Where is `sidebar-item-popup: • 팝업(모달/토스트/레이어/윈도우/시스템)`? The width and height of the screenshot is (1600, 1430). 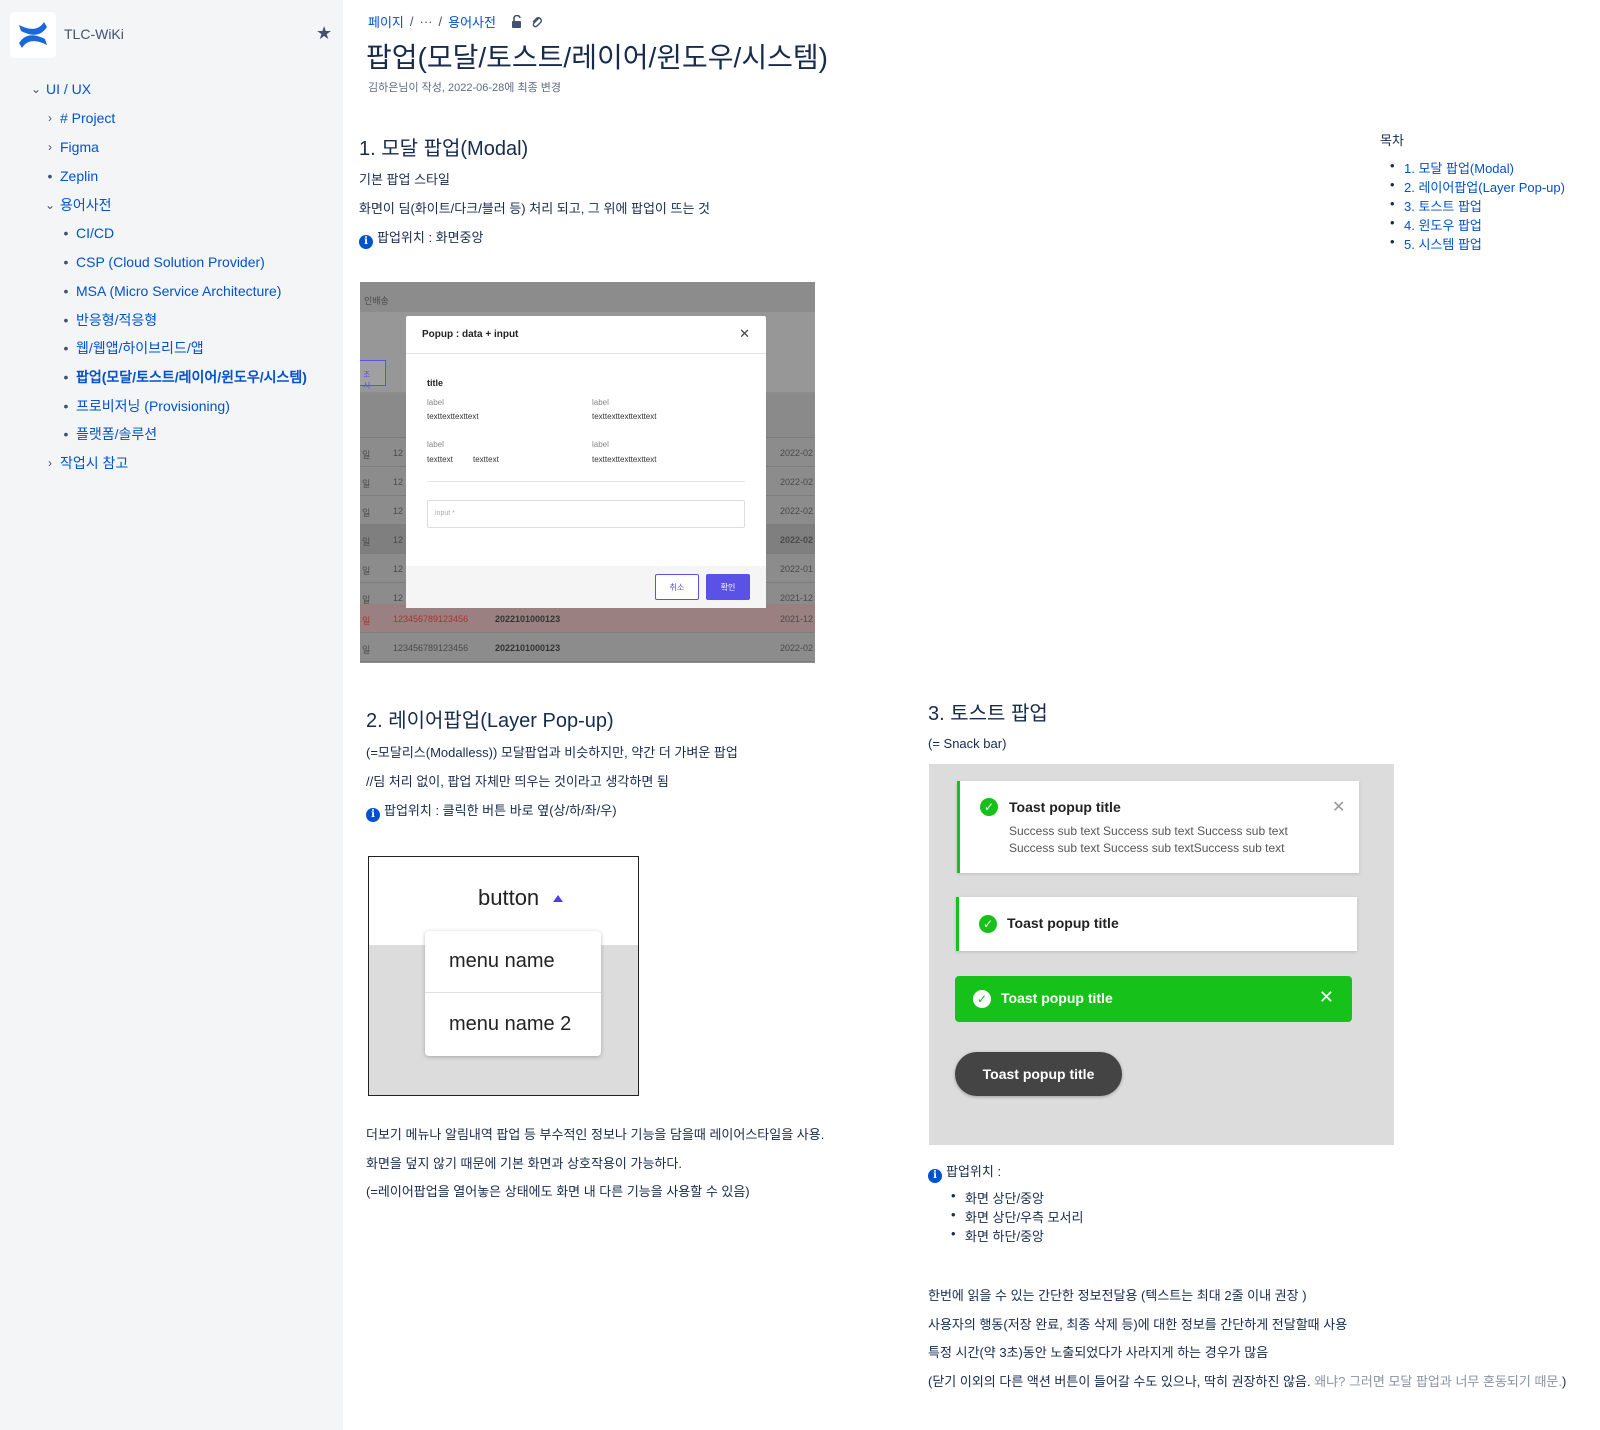 sidebar-item-popup: • 팝업(모달/토스트/레이어/윈도우/시스템) is located at coordinates (182, 377).